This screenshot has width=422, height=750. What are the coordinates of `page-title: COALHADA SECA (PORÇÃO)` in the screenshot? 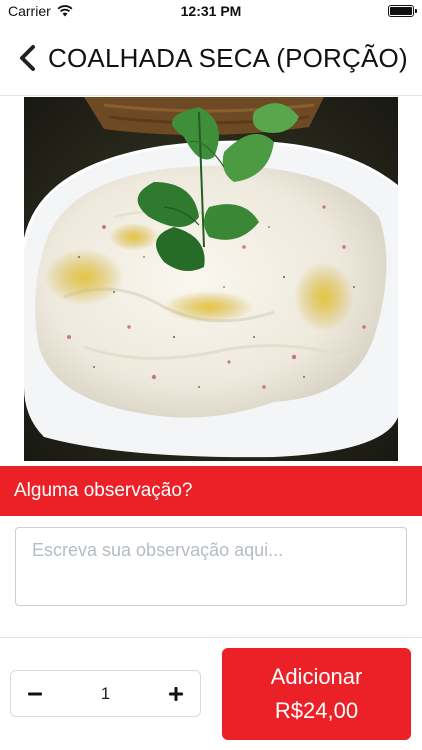 It's located at (228, 58).